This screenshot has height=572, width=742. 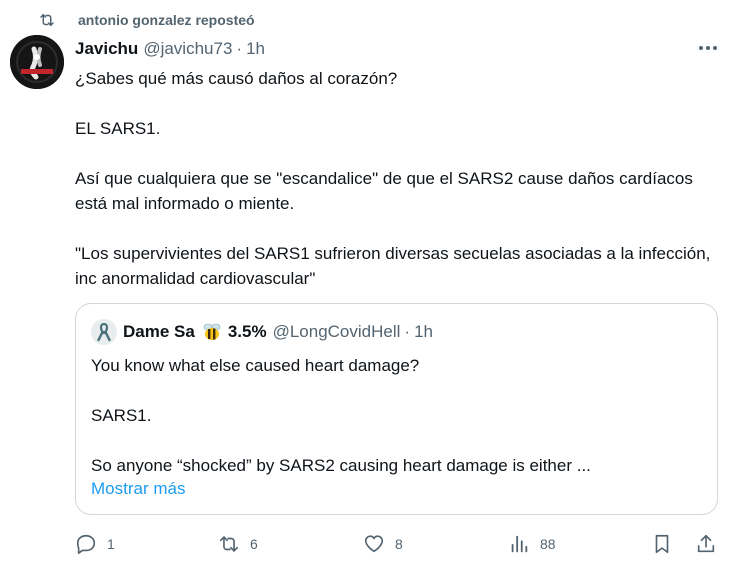 I want to click on avatar-image, so click(x=37, y=62).